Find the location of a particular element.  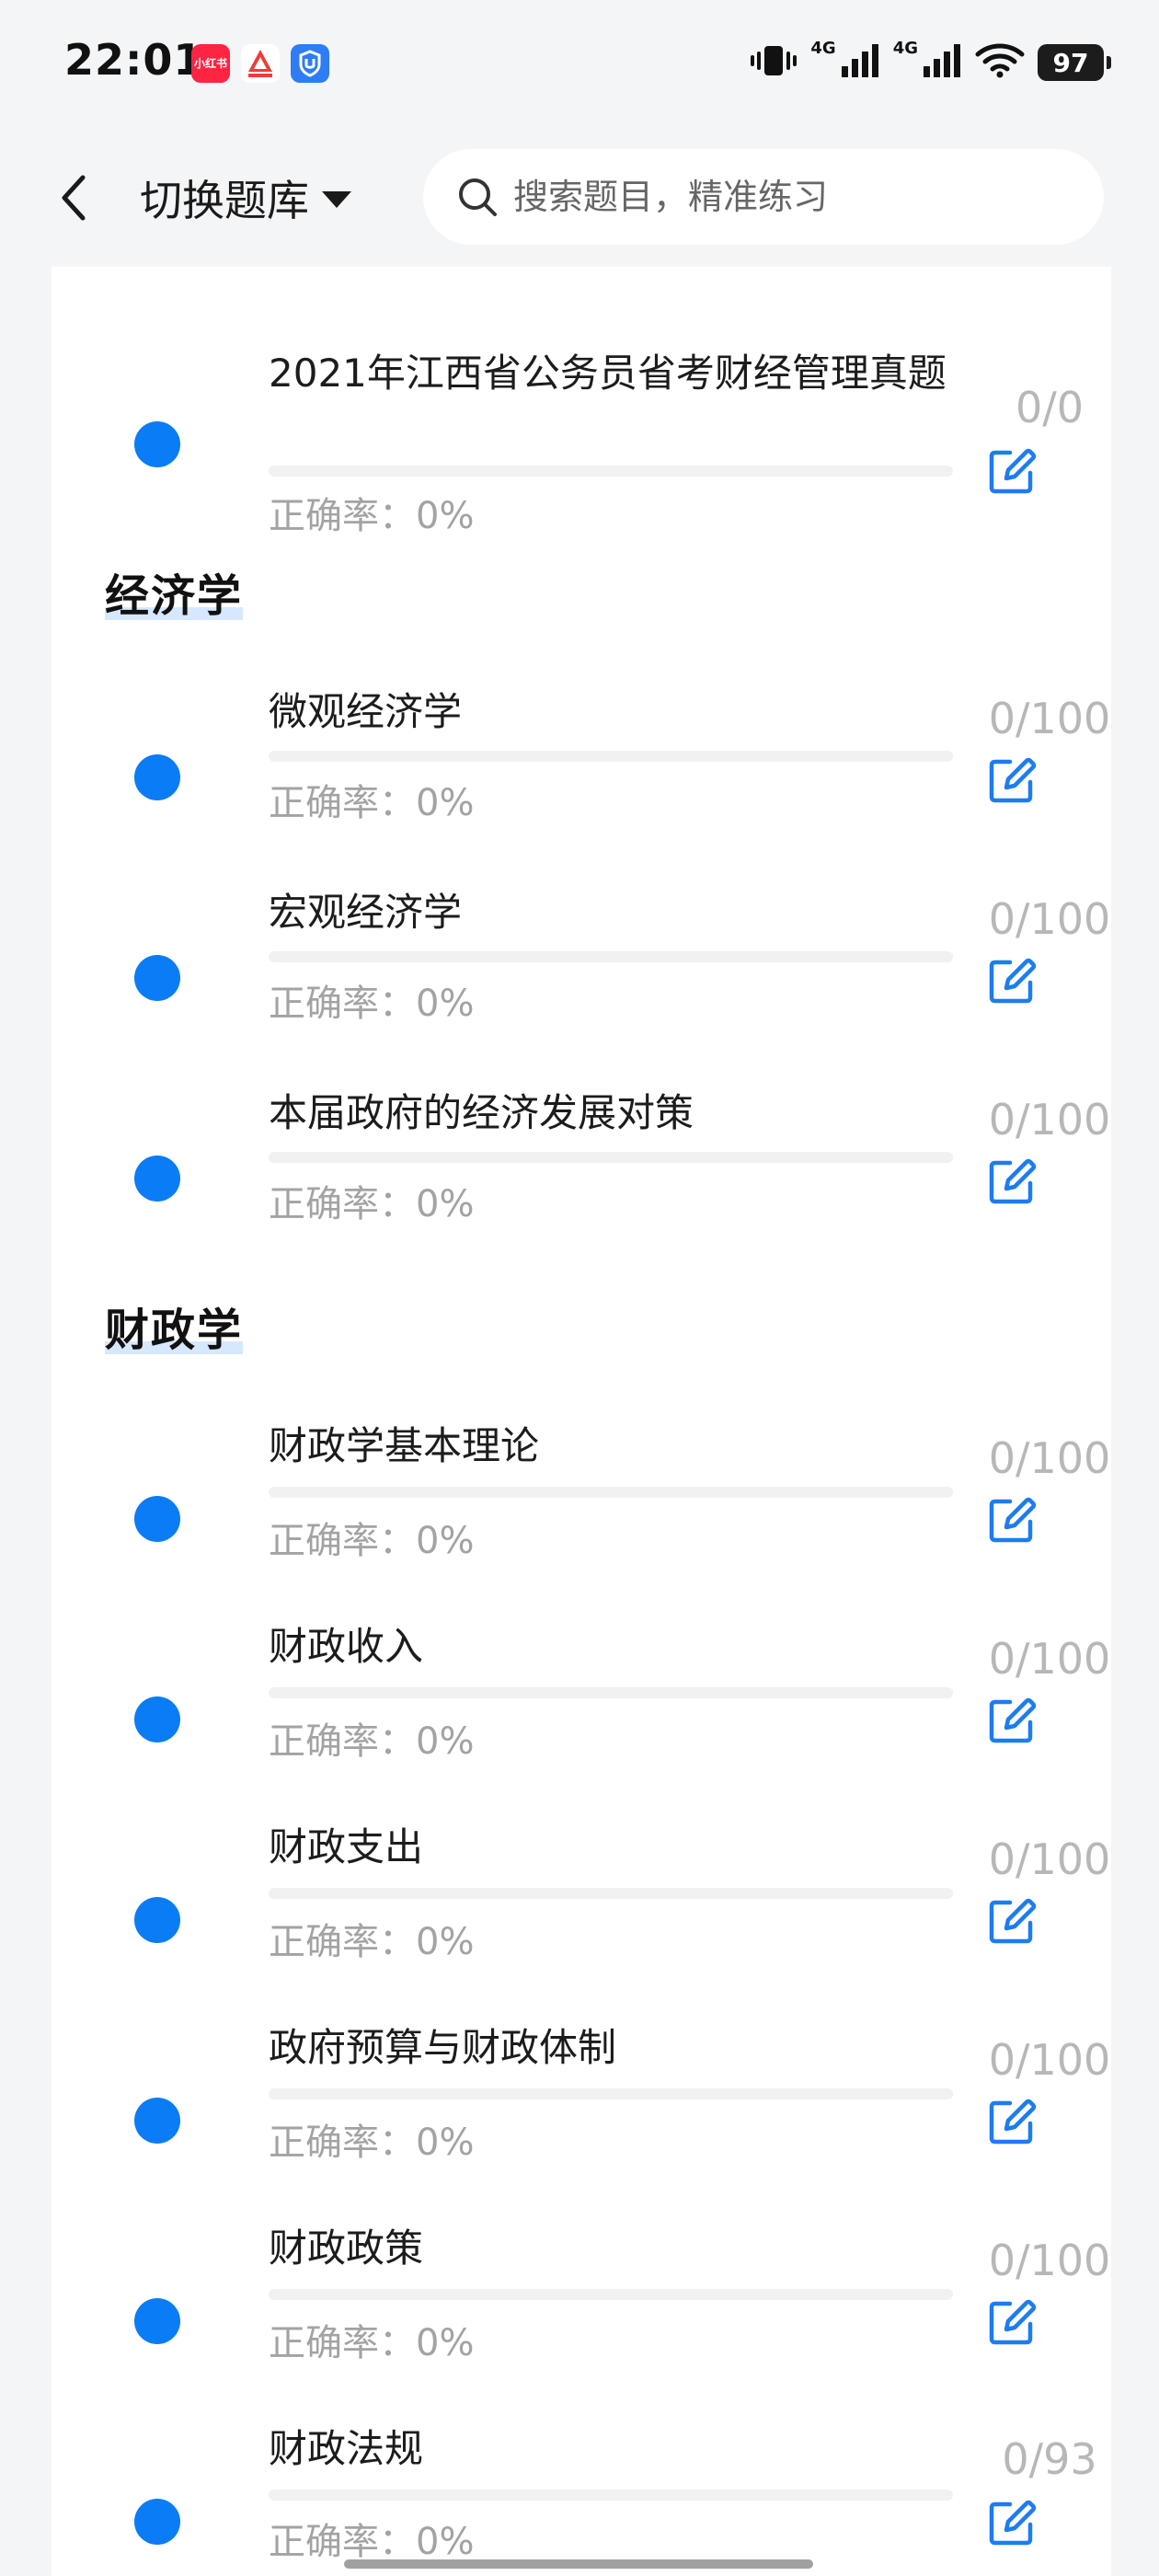

status-indicators: 4G 4G 97 is located at coordinates (930, 62).